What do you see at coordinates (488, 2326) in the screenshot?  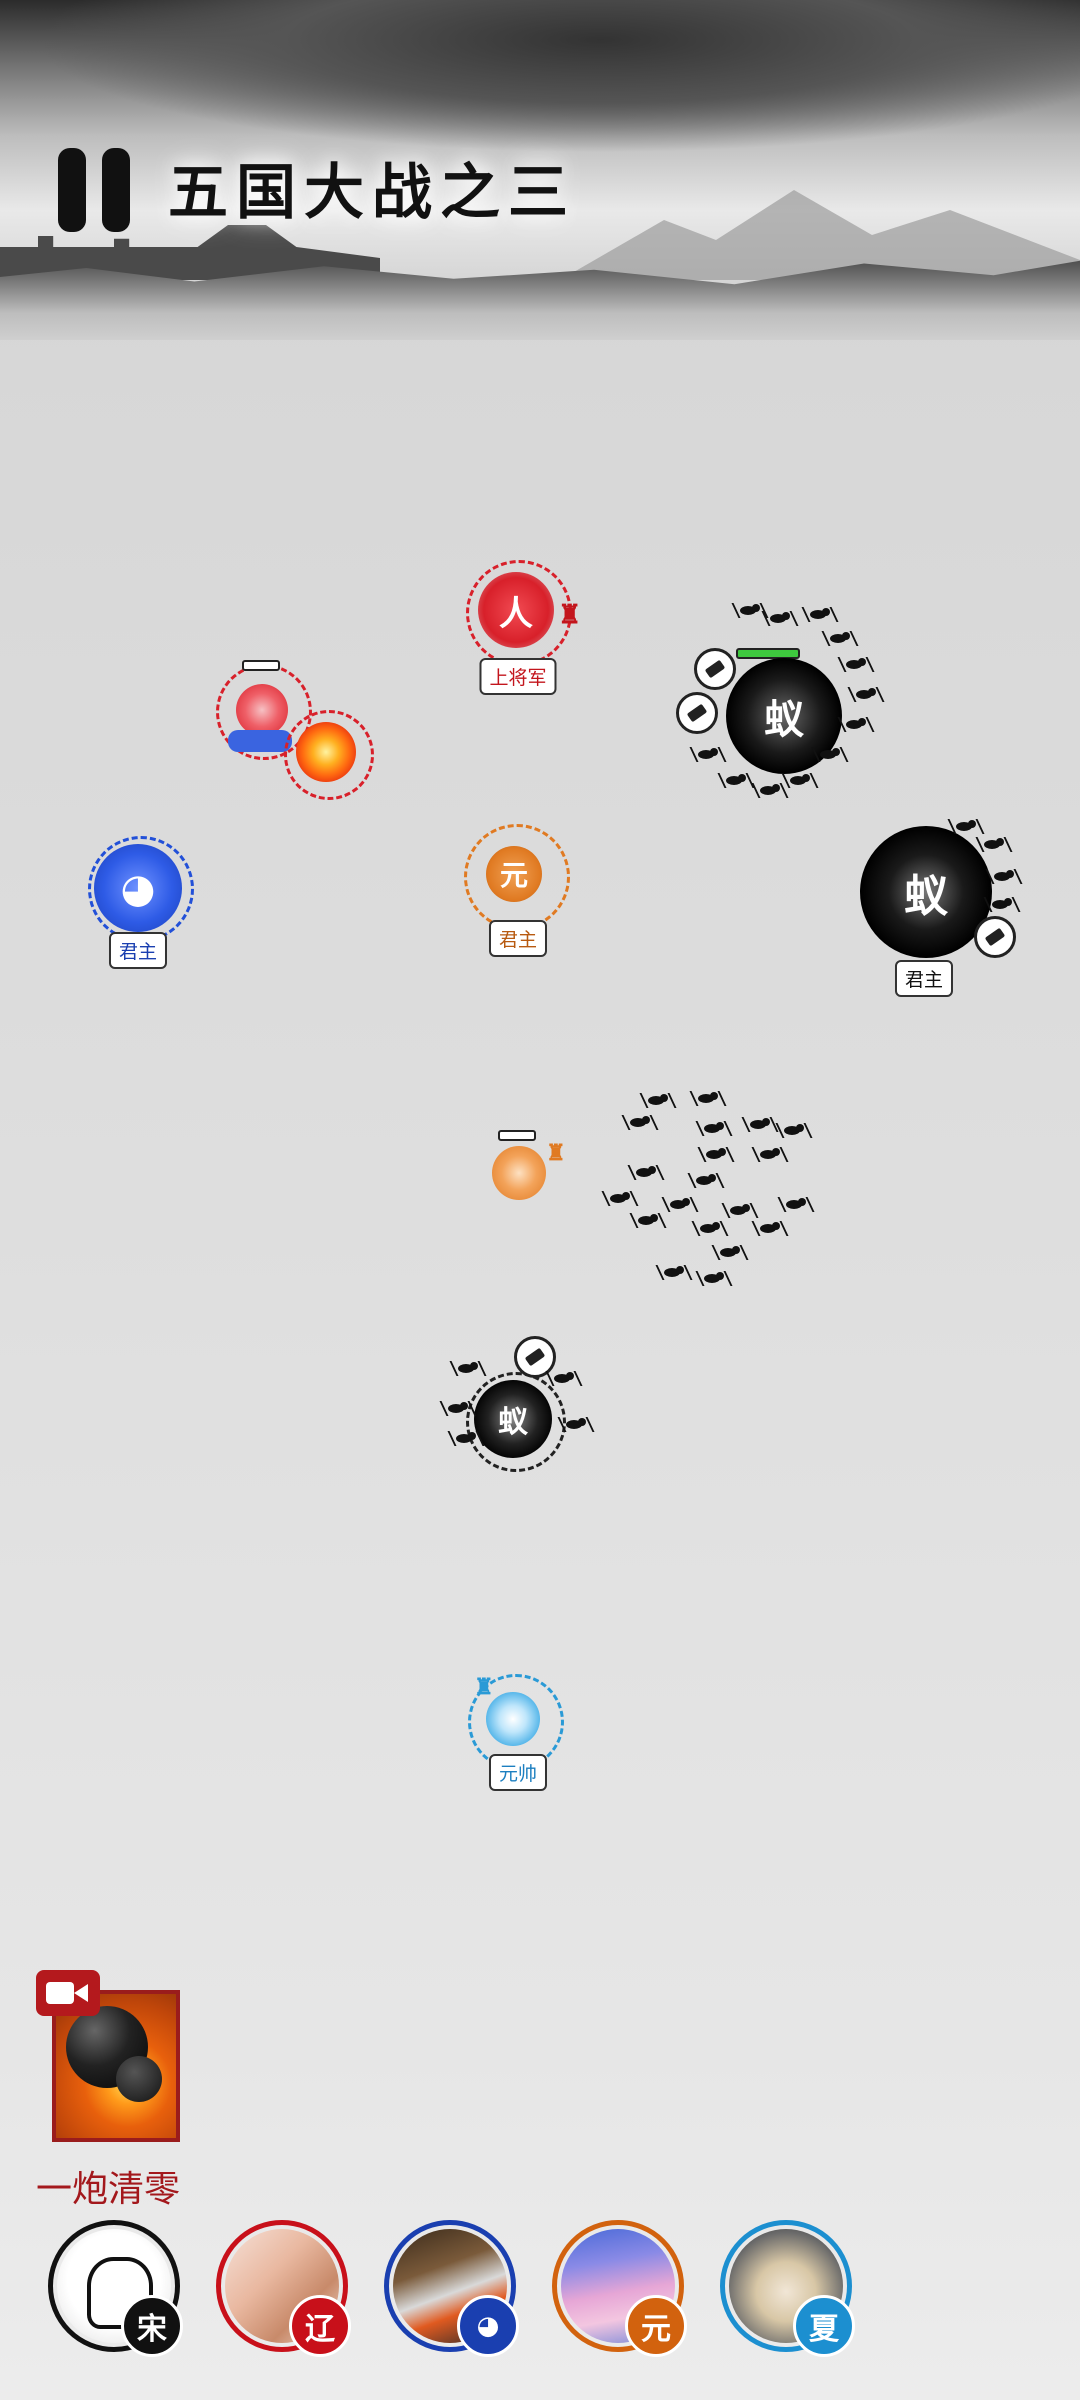 I see `dog-icon: ◕` at bounding box center [488, 2326].